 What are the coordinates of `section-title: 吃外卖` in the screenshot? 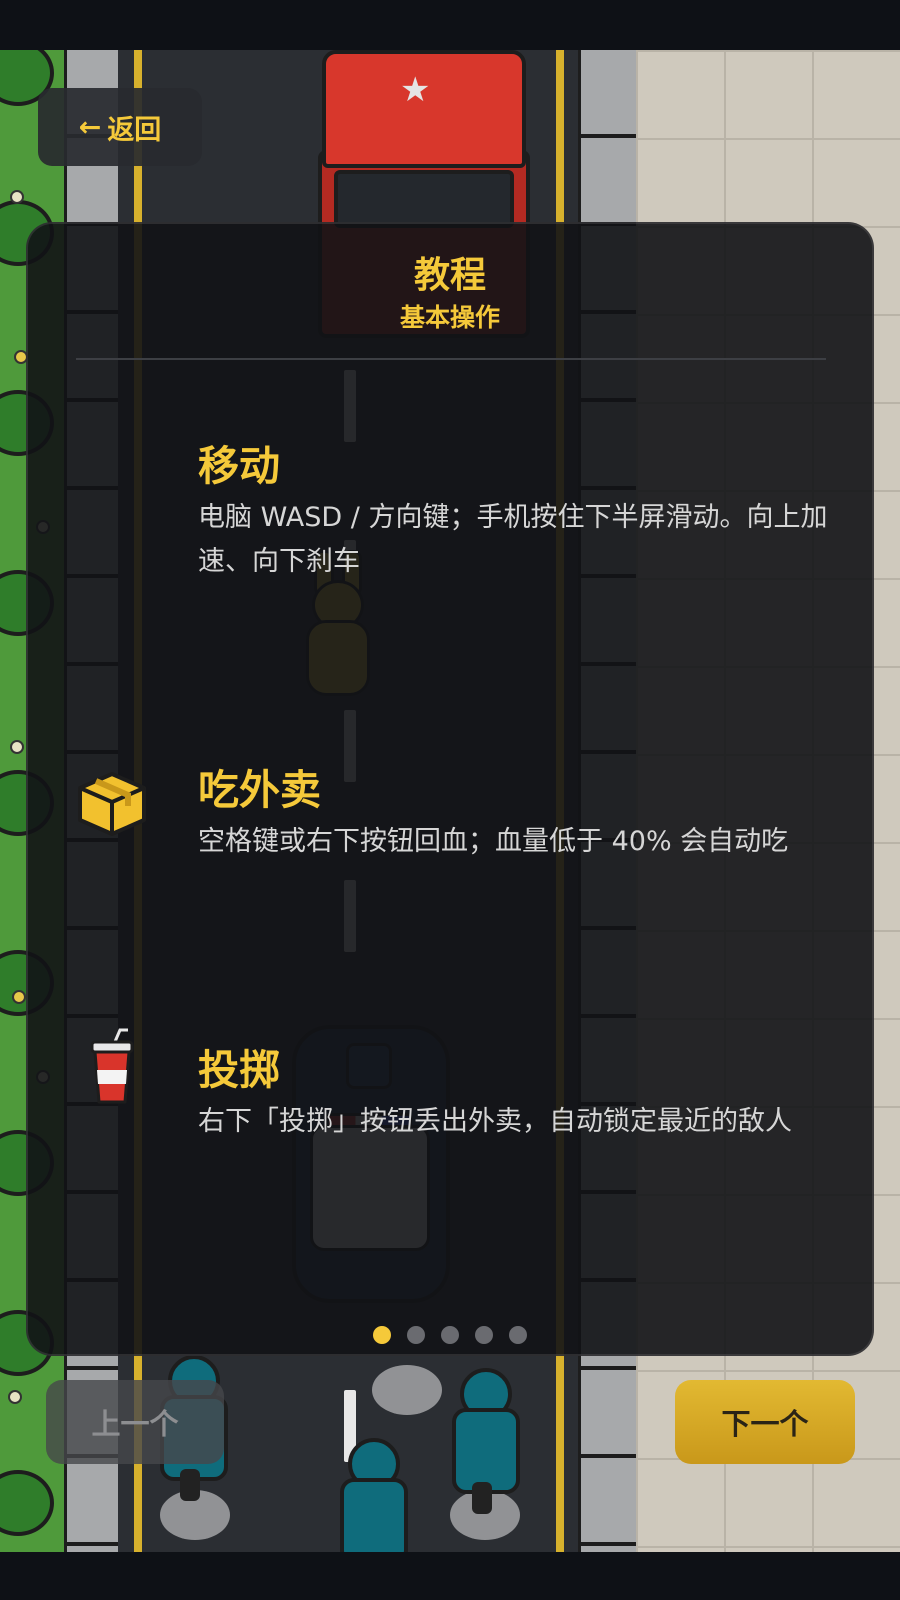 It's located at (259, 790).